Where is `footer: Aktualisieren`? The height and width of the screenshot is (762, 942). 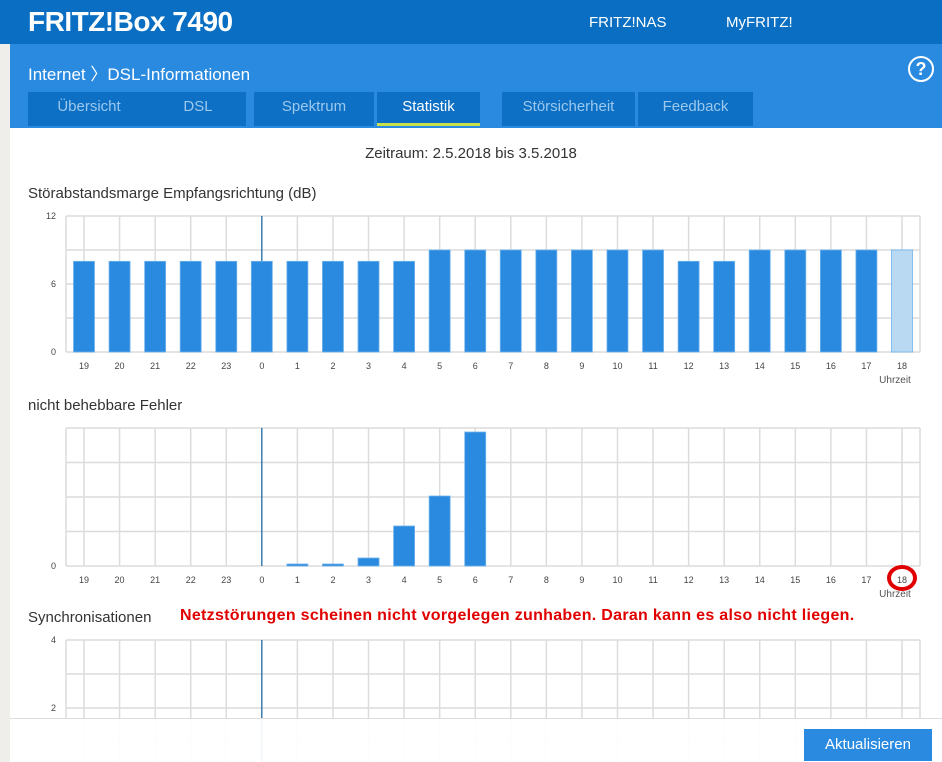
footer: Aktualisieren is located at coordinates (476, 740).